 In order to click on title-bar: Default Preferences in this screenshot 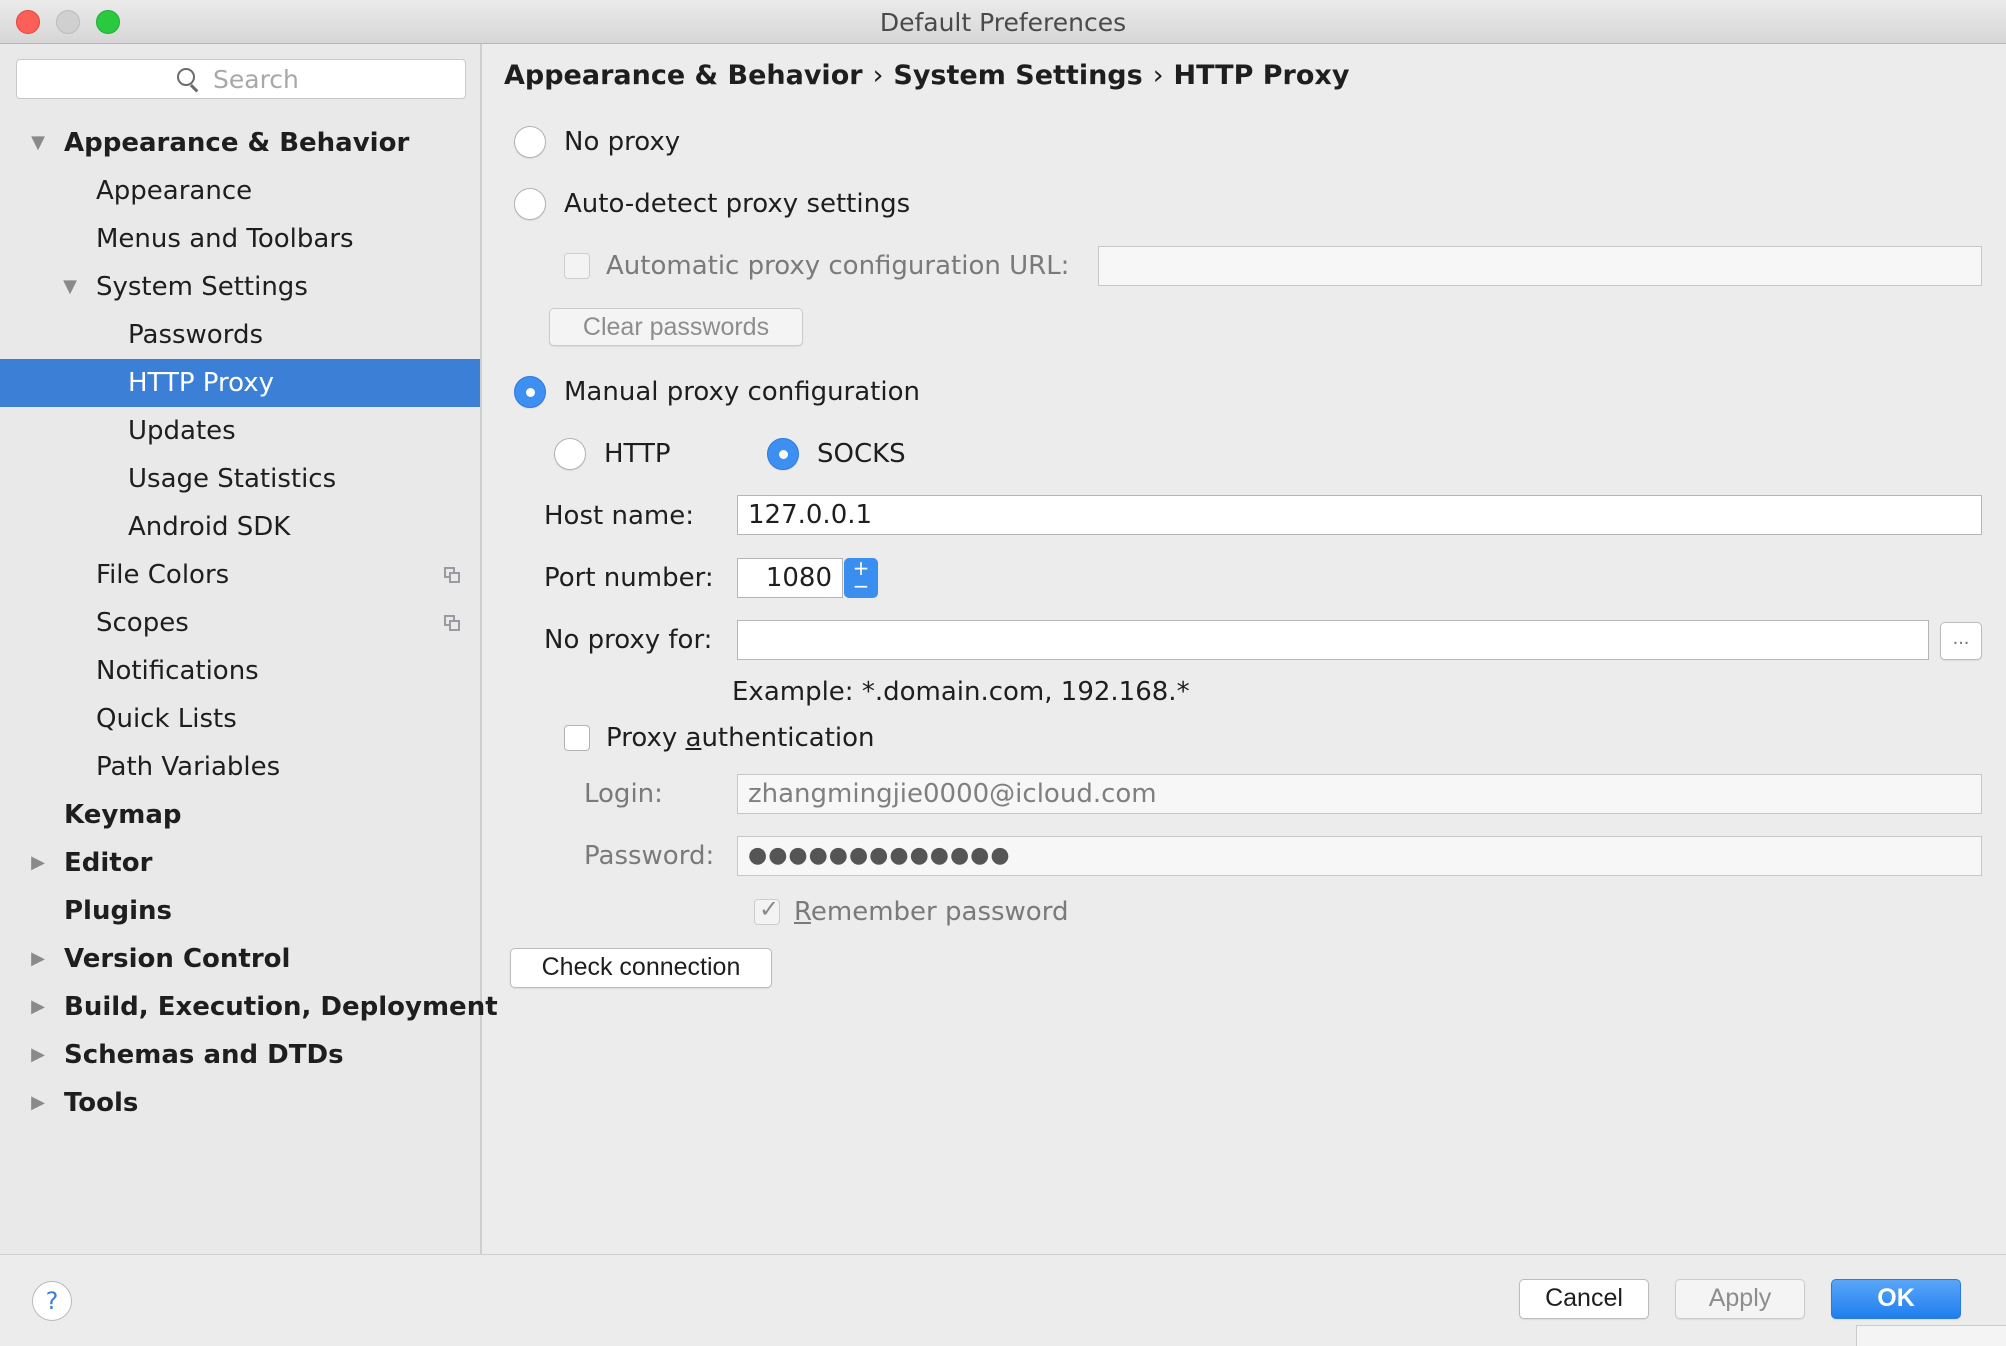, I will do `click(1003, 22)`.